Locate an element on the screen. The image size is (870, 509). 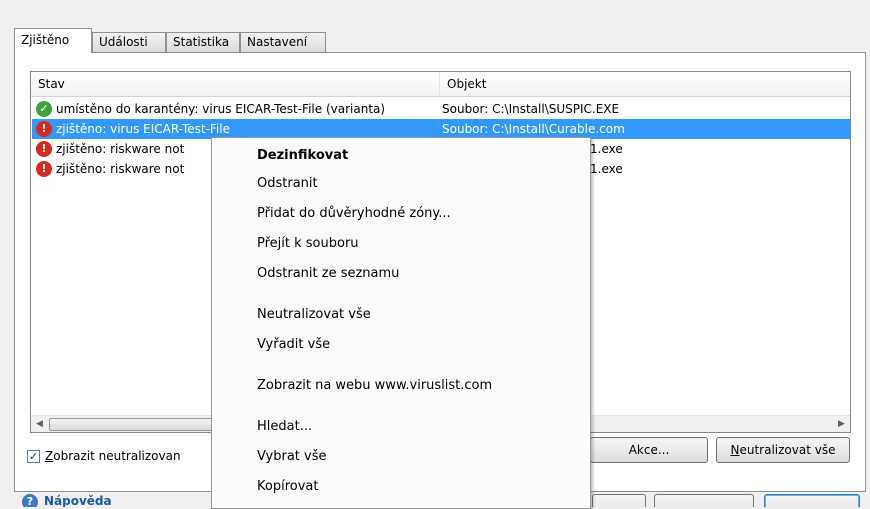
column-header-objekt: Objekt is located at coordinates (645, 84).